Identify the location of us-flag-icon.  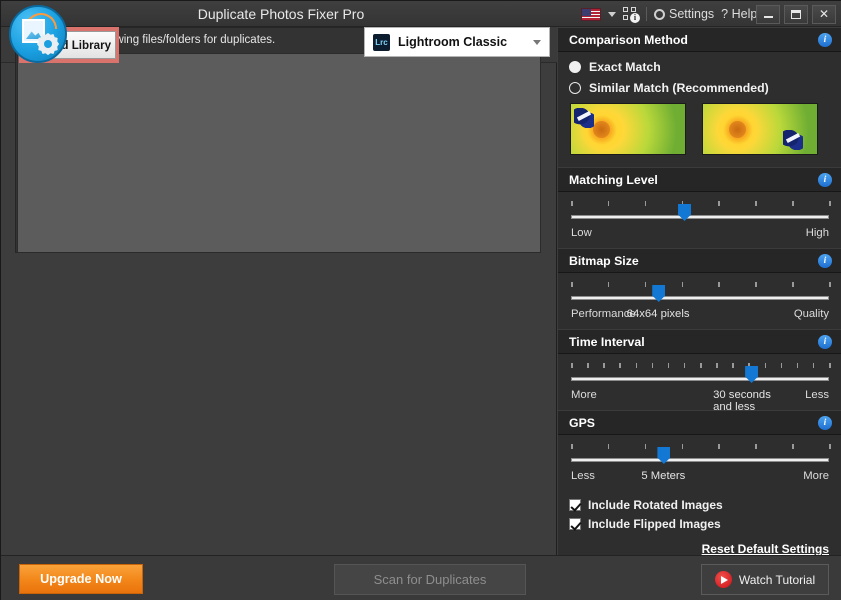
(591, 14).